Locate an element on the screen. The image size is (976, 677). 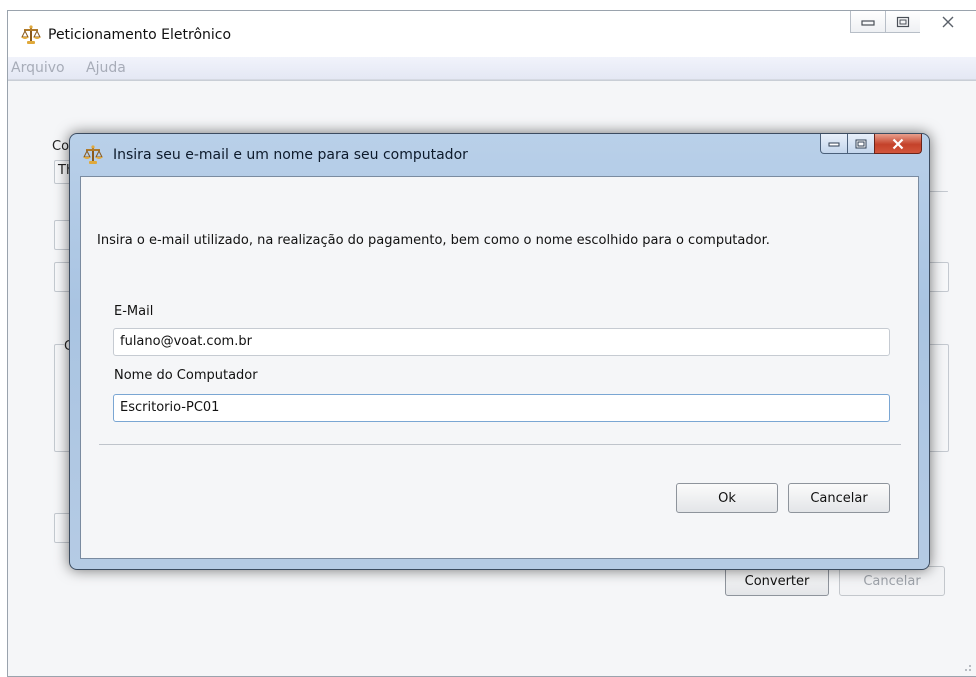
maximize-button is located at coordinates (903, 22).